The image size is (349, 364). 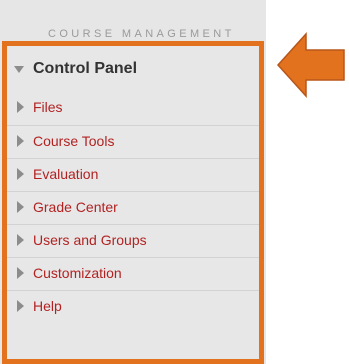 I want to click on control-panel-title: Control Panel, so click(x=85, y=68).